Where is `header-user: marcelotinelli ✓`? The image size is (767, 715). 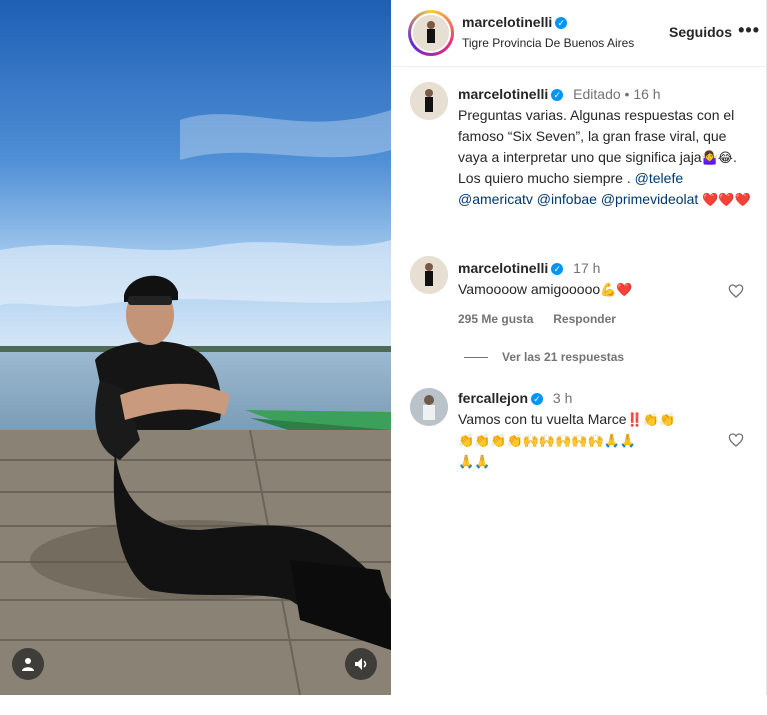 header-user: marcelotinelli ✓ is located at coordinates (515, 23).